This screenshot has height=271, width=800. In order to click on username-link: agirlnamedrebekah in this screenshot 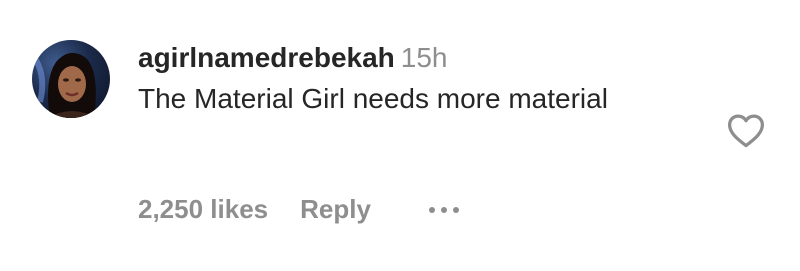, I will do `click(266, 57)`.